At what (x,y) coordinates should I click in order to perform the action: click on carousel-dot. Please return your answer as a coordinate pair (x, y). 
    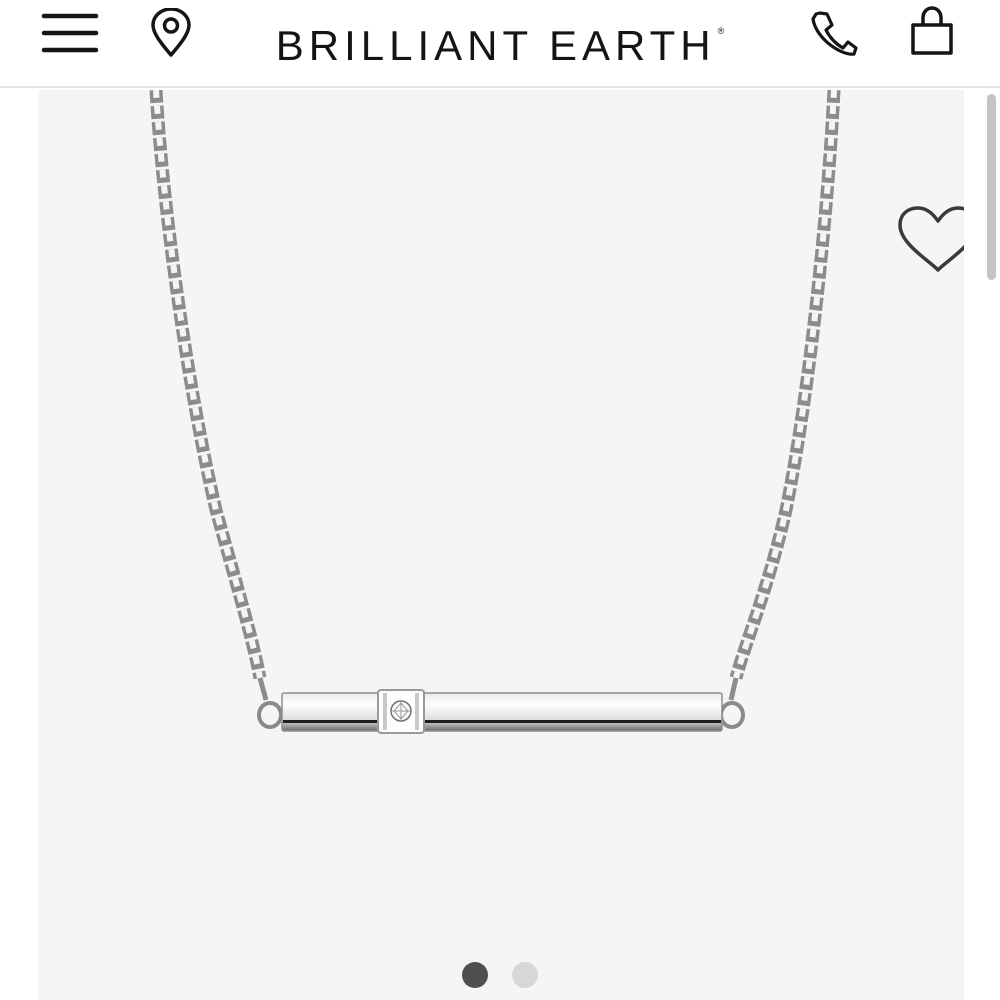
    Looking at the image, I should click on (525, 975).